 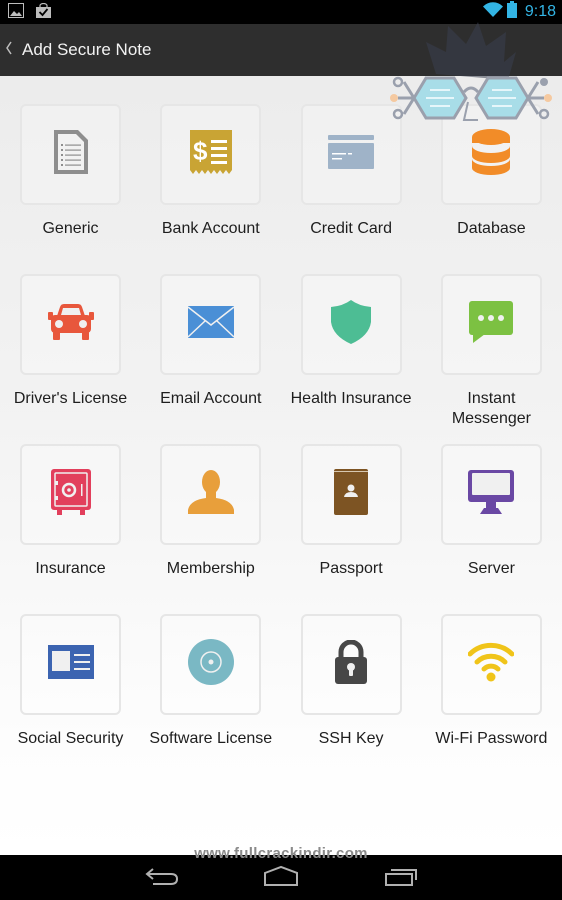 I want to click on note-type-email-account: Email Account, so click(x=210, y=359).